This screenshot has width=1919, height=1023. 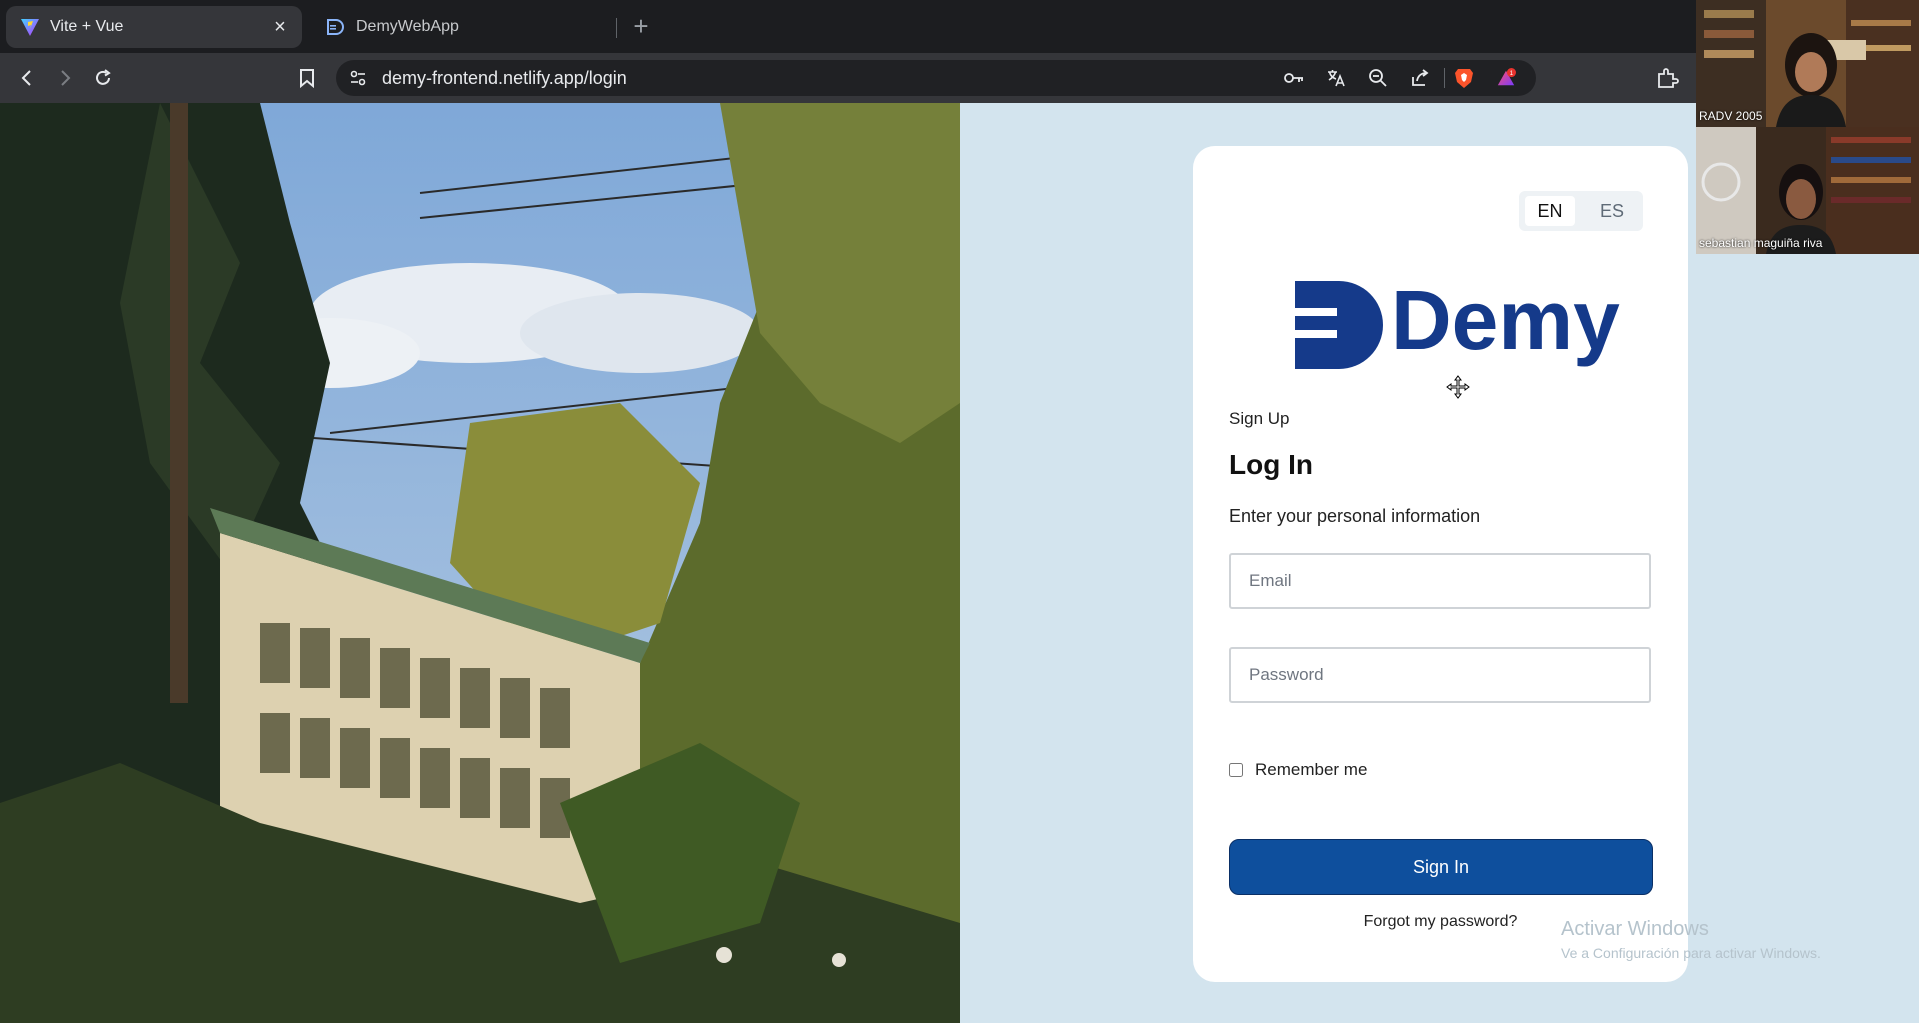 What do you see at coordinates (27, 78) in the screenshot?
I see `back-icon` at bounding box center [27, 78].